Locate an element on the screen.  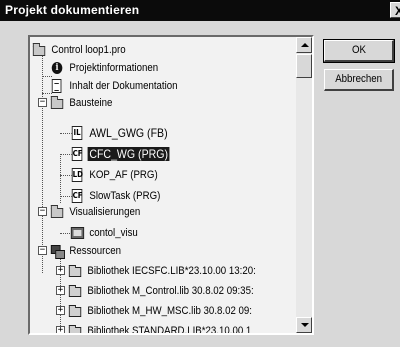
ok-button: OK is located at coordinates (359, 51).